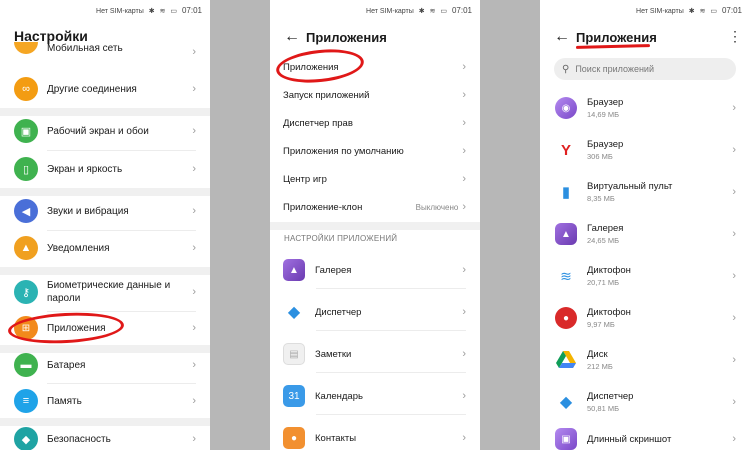  What do you see at coordinates (105, 401) in the screenshot?
I see `settings-item-storage: ≡ Память ›` at bounding box center [105, 401].